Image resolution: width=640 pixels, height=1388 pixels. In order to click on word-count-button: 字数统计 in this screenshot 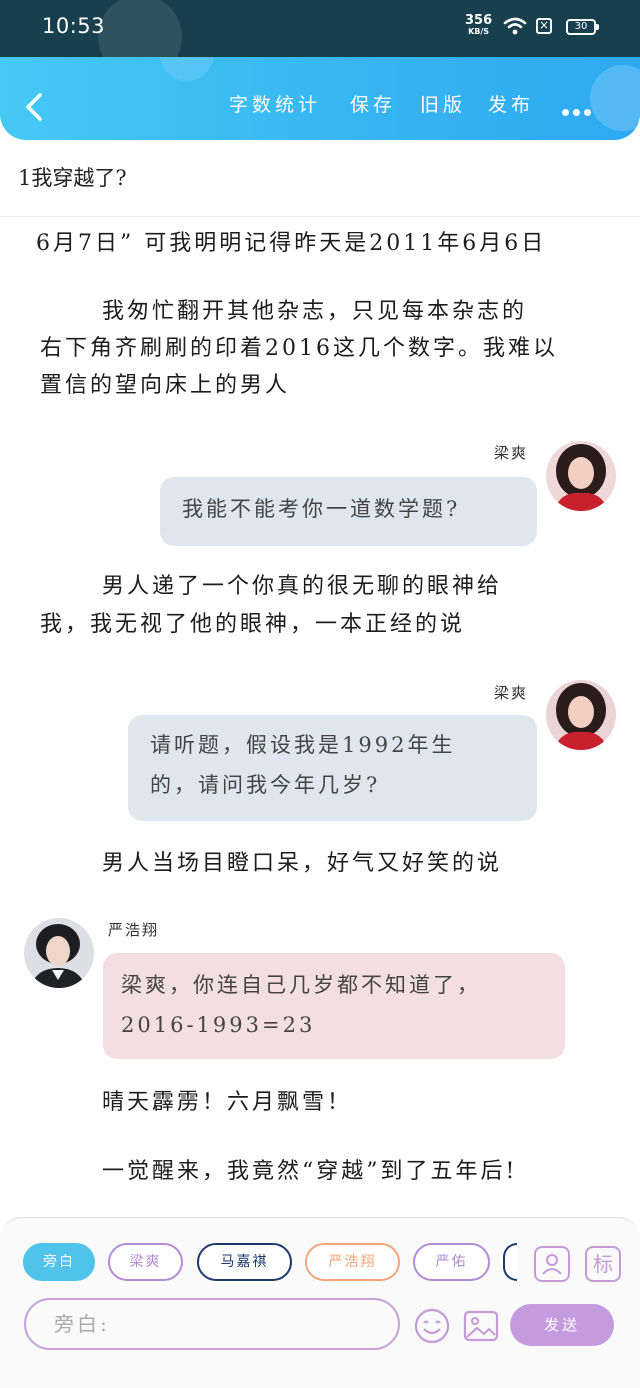, I will do `click(275, 103)`.